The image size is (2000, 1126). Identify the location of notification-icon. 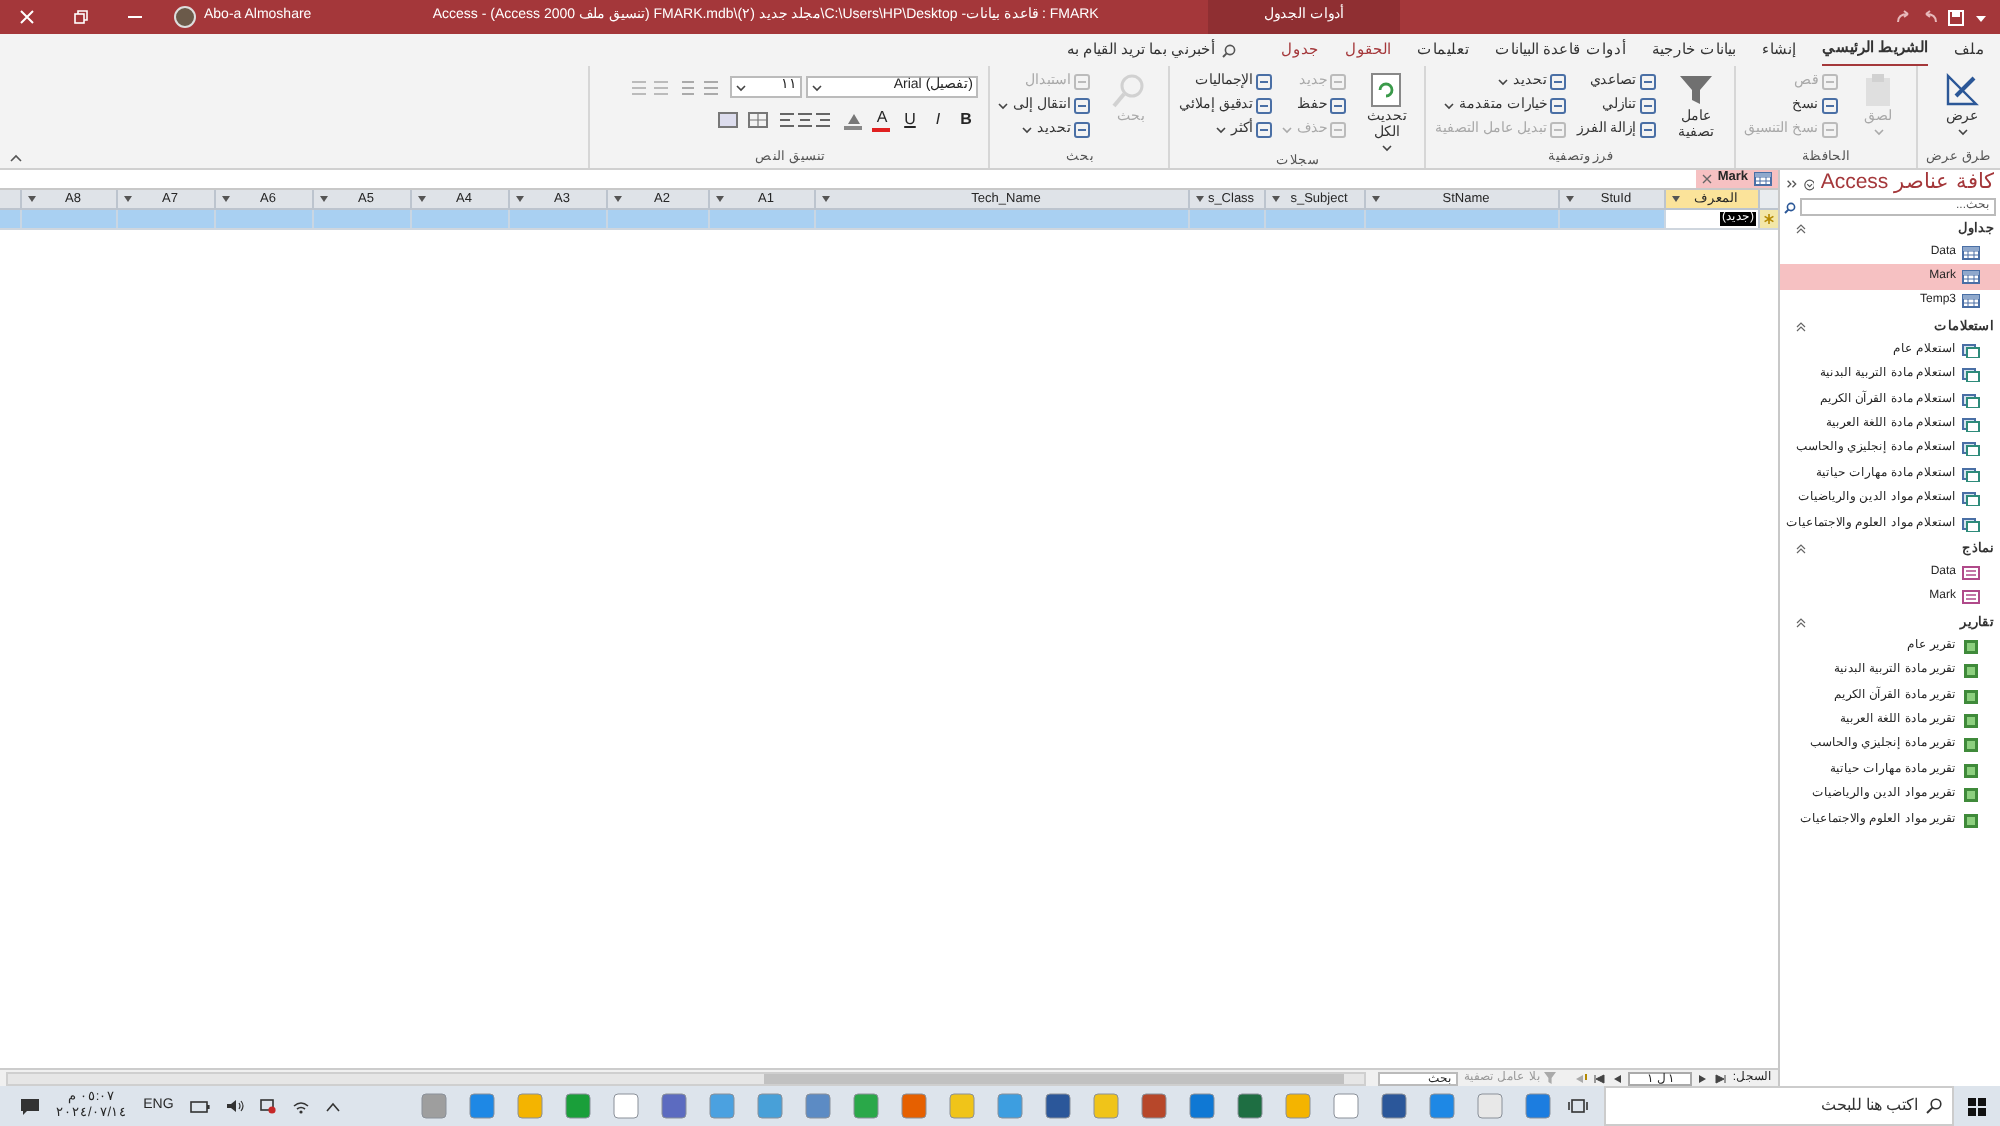
(30, 1106).